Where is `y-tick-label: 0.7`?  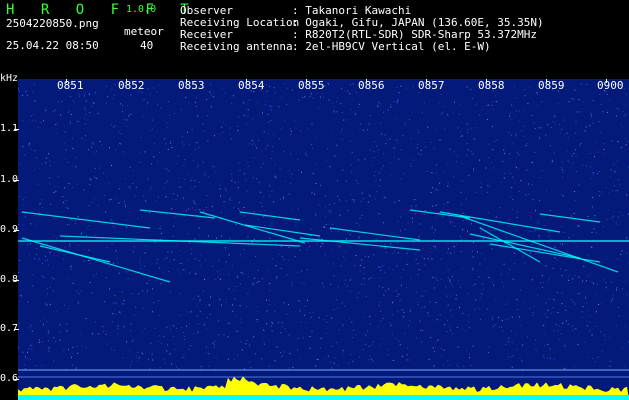
y-tick-label: 0.7 is located at coordinates (9, 328).